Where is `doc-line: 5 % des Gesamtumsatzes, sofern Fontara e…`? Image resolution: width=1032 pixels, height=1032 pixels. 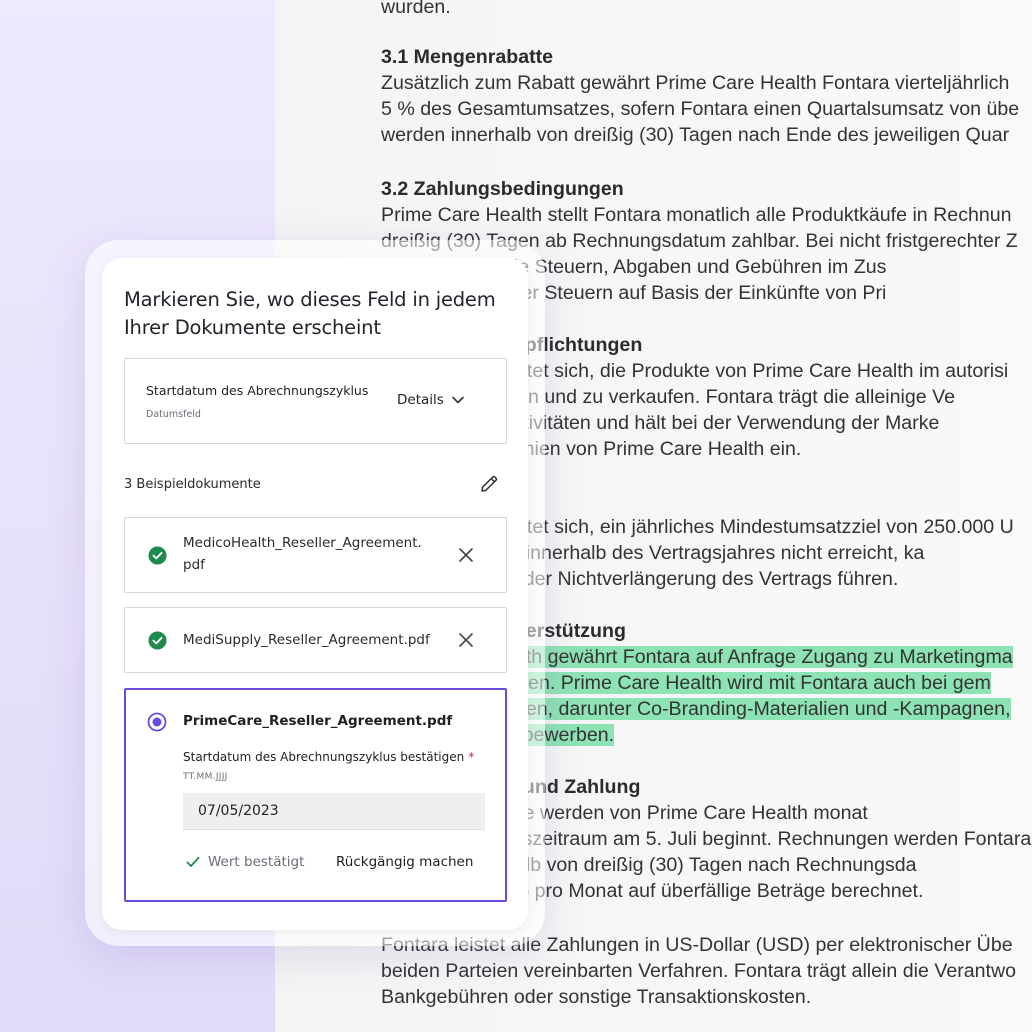
doc-line: 5 % des Gesamtumsatzes, sofern Fontara e… is located at coordinates (700, 109).